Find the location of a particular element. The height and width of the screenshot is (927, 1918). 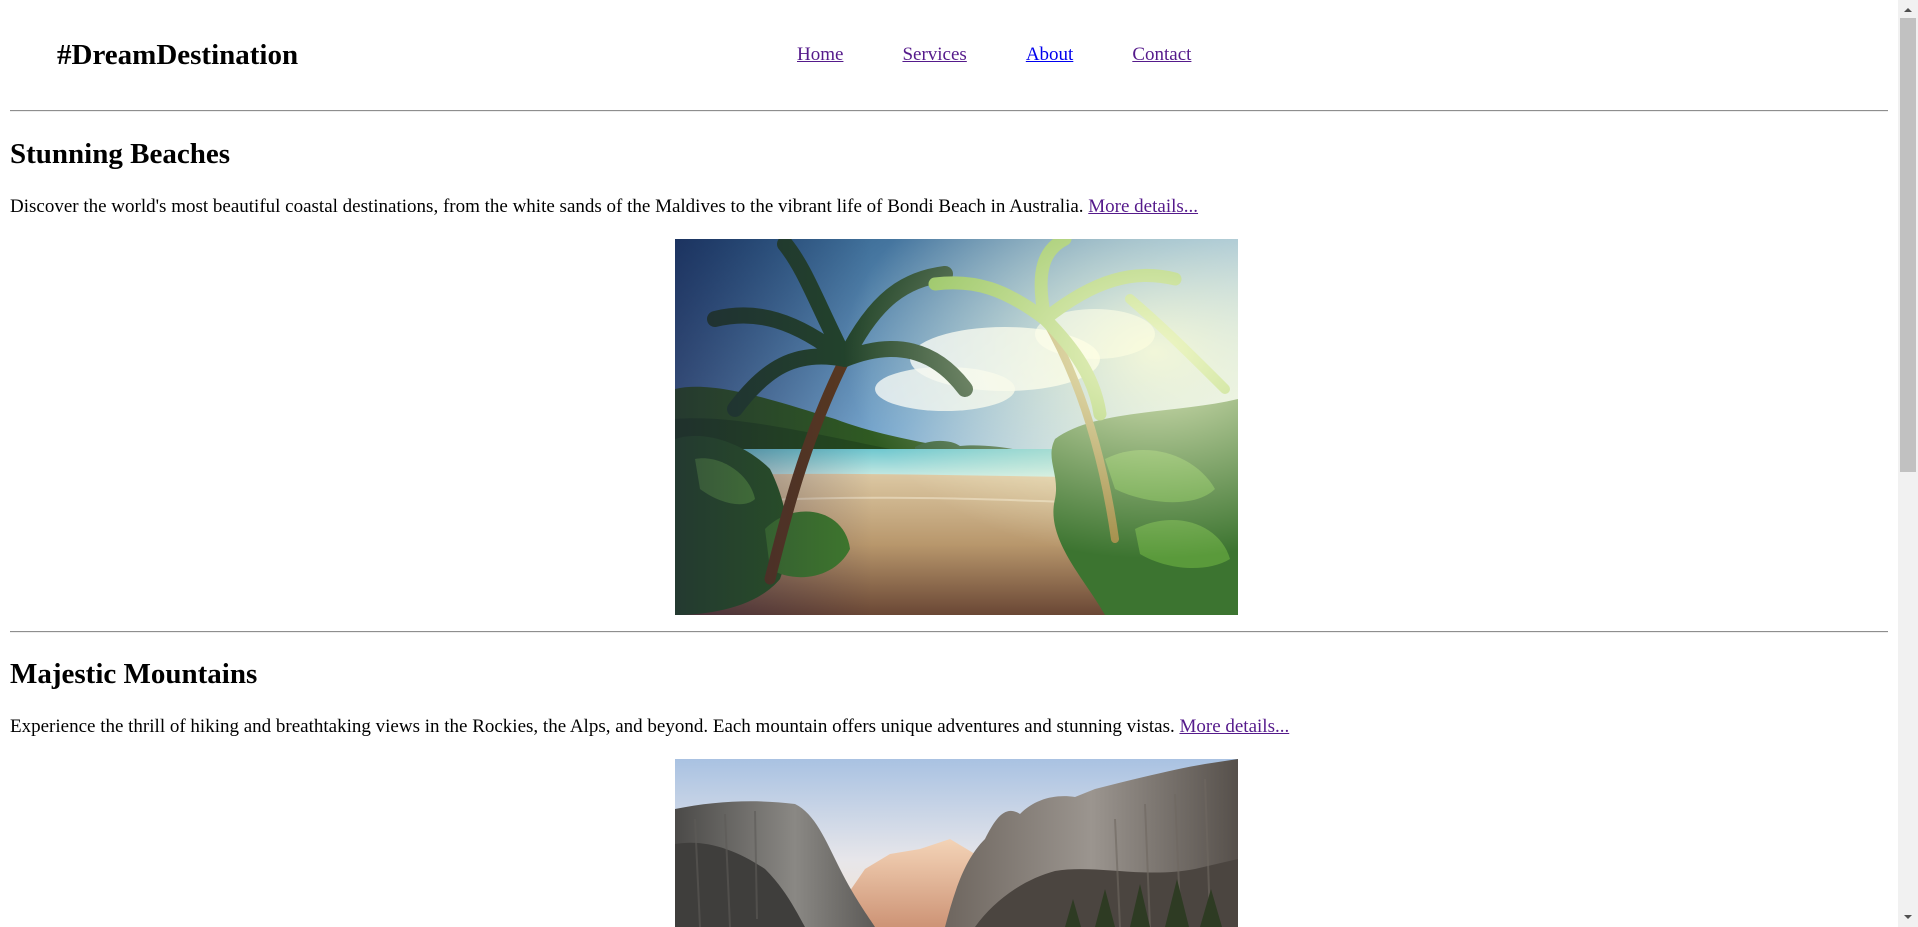

scrollbar-thumb is located at coordinates (1908, 245).